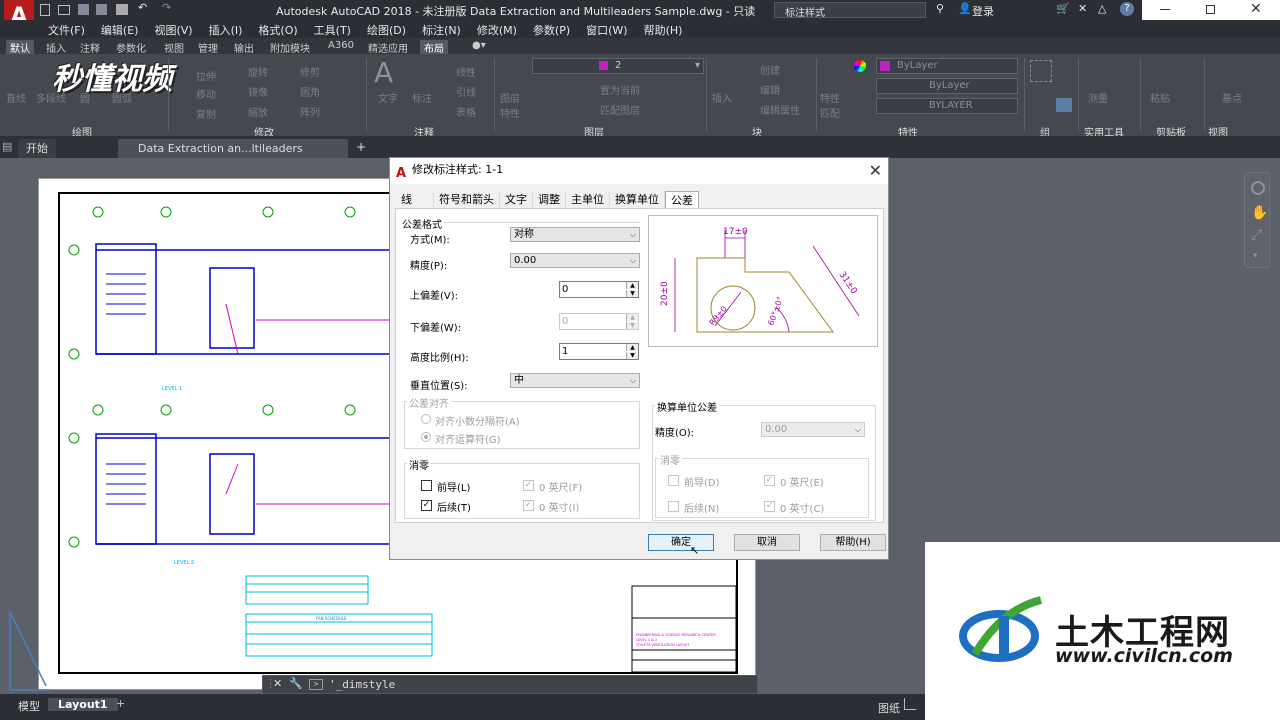 Image resolution: width=1280 pixels, height=720 pixels. What do you see at coordinates (1160, 97) in the screenshot?
I see `paste-tool: 粘贴` at bounding box center [1160, 97].